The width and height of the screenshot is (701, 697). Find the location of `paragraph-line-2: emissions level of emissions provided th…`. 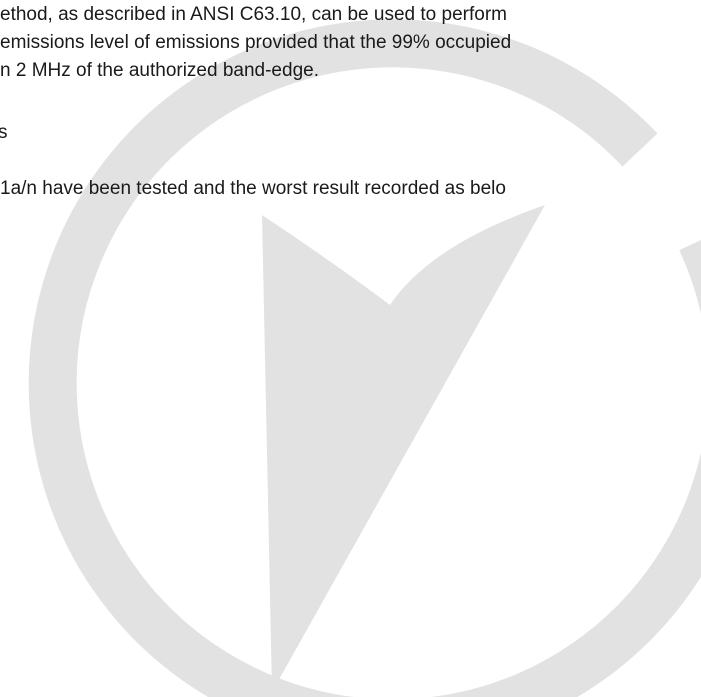

paragraph-line-2: emissions level of emissions provided th… is located at coordinates (256, 42).